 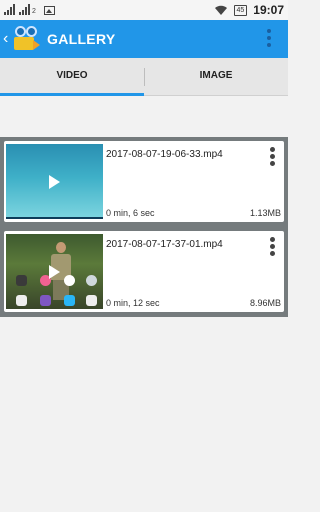 What do you see at coordinates (130, 213) in the screenshot?
I see `video-duration: 0 min, 6 sec` at bounding box center [130, 213].